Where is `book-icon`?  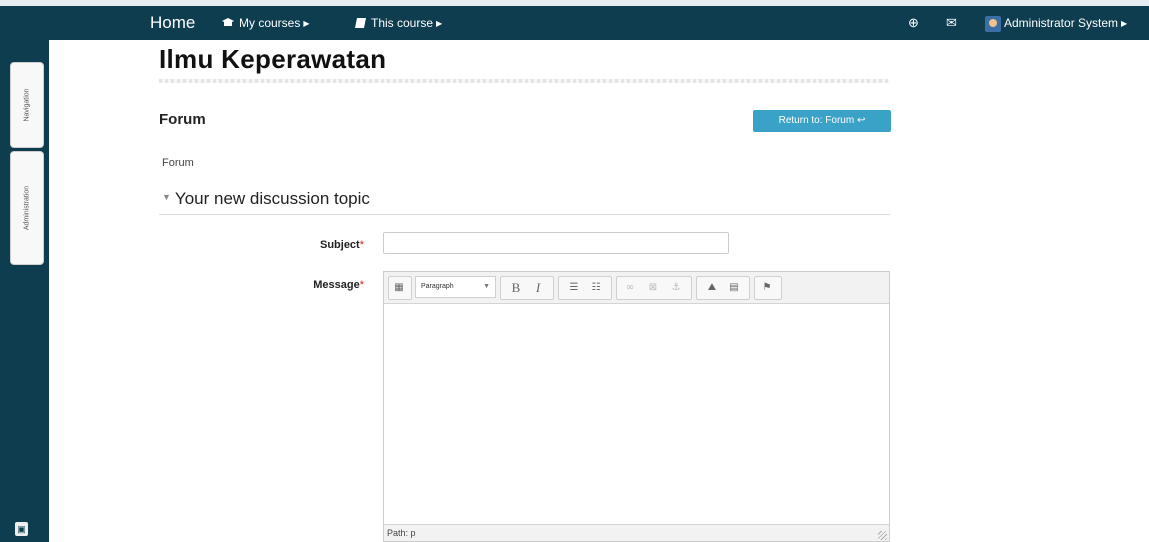 book-icon is located at coordinates (360, 24).